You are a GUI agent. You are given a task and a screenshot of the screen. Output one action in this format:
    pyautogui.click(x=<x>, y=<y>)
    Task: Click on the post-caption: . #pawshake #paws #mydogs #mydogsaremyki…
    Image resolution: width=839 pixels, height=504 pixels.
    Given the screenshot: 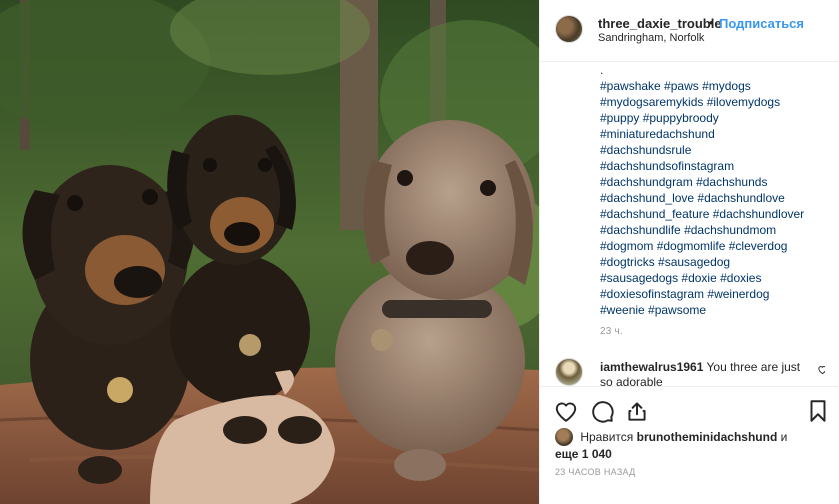 What is the action you would take?
    pyautogui.click(x=712, y=190)
    